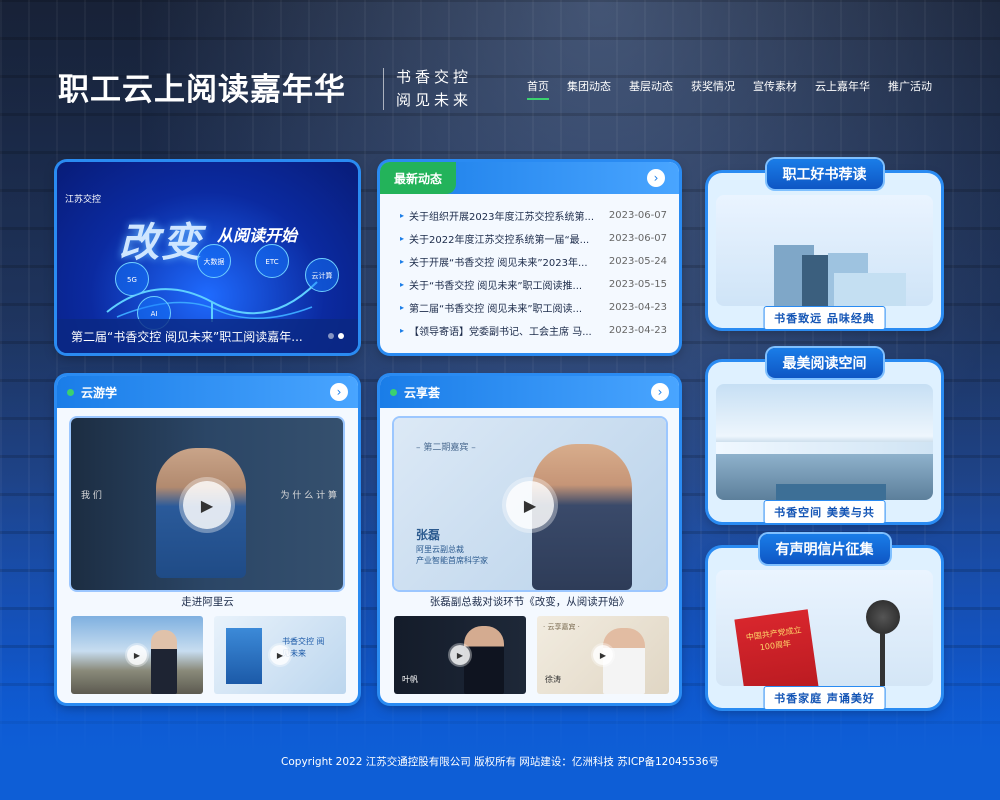  Describe the element at coordinates (637, 330) in the screenshot. I see `news-date: 2023-04-23` at that location.